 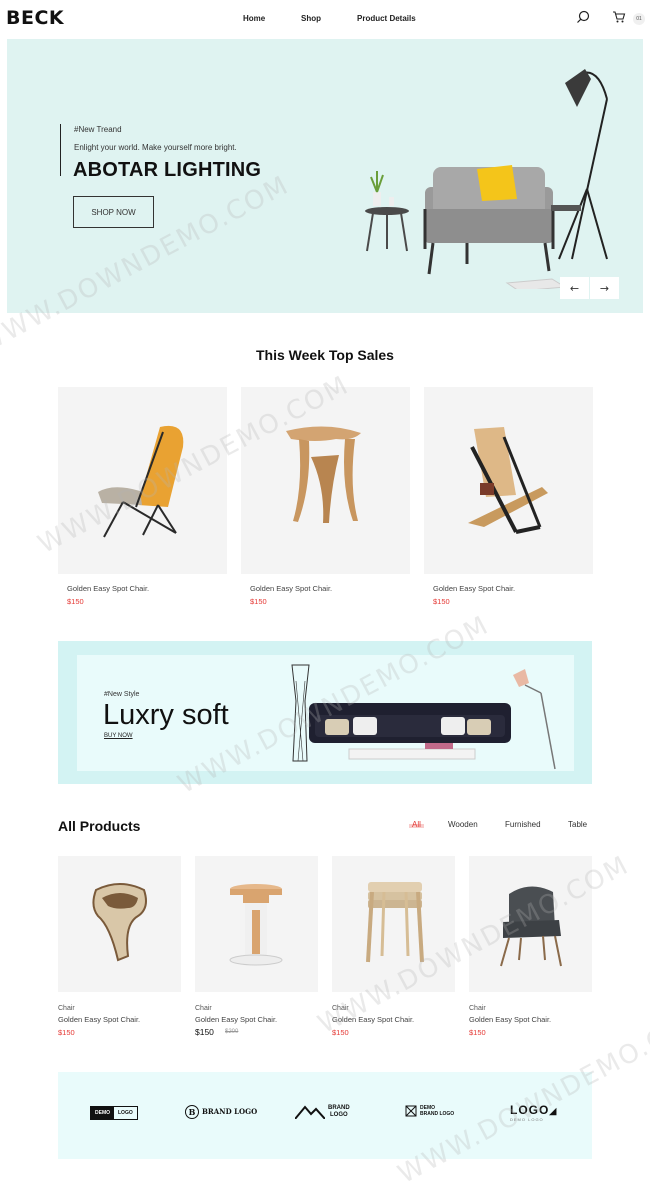 I want to click on filter-table: Table, so click(x=577, y=824).